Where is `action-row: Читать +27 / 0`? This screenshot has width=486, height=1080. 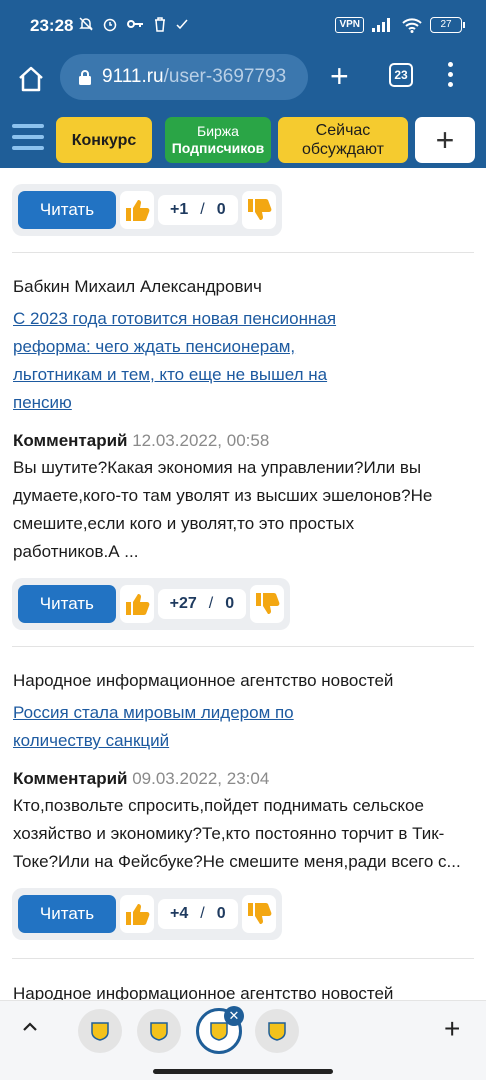 action-row: Читать +27 / 0 is located at coordinates (151, 604).